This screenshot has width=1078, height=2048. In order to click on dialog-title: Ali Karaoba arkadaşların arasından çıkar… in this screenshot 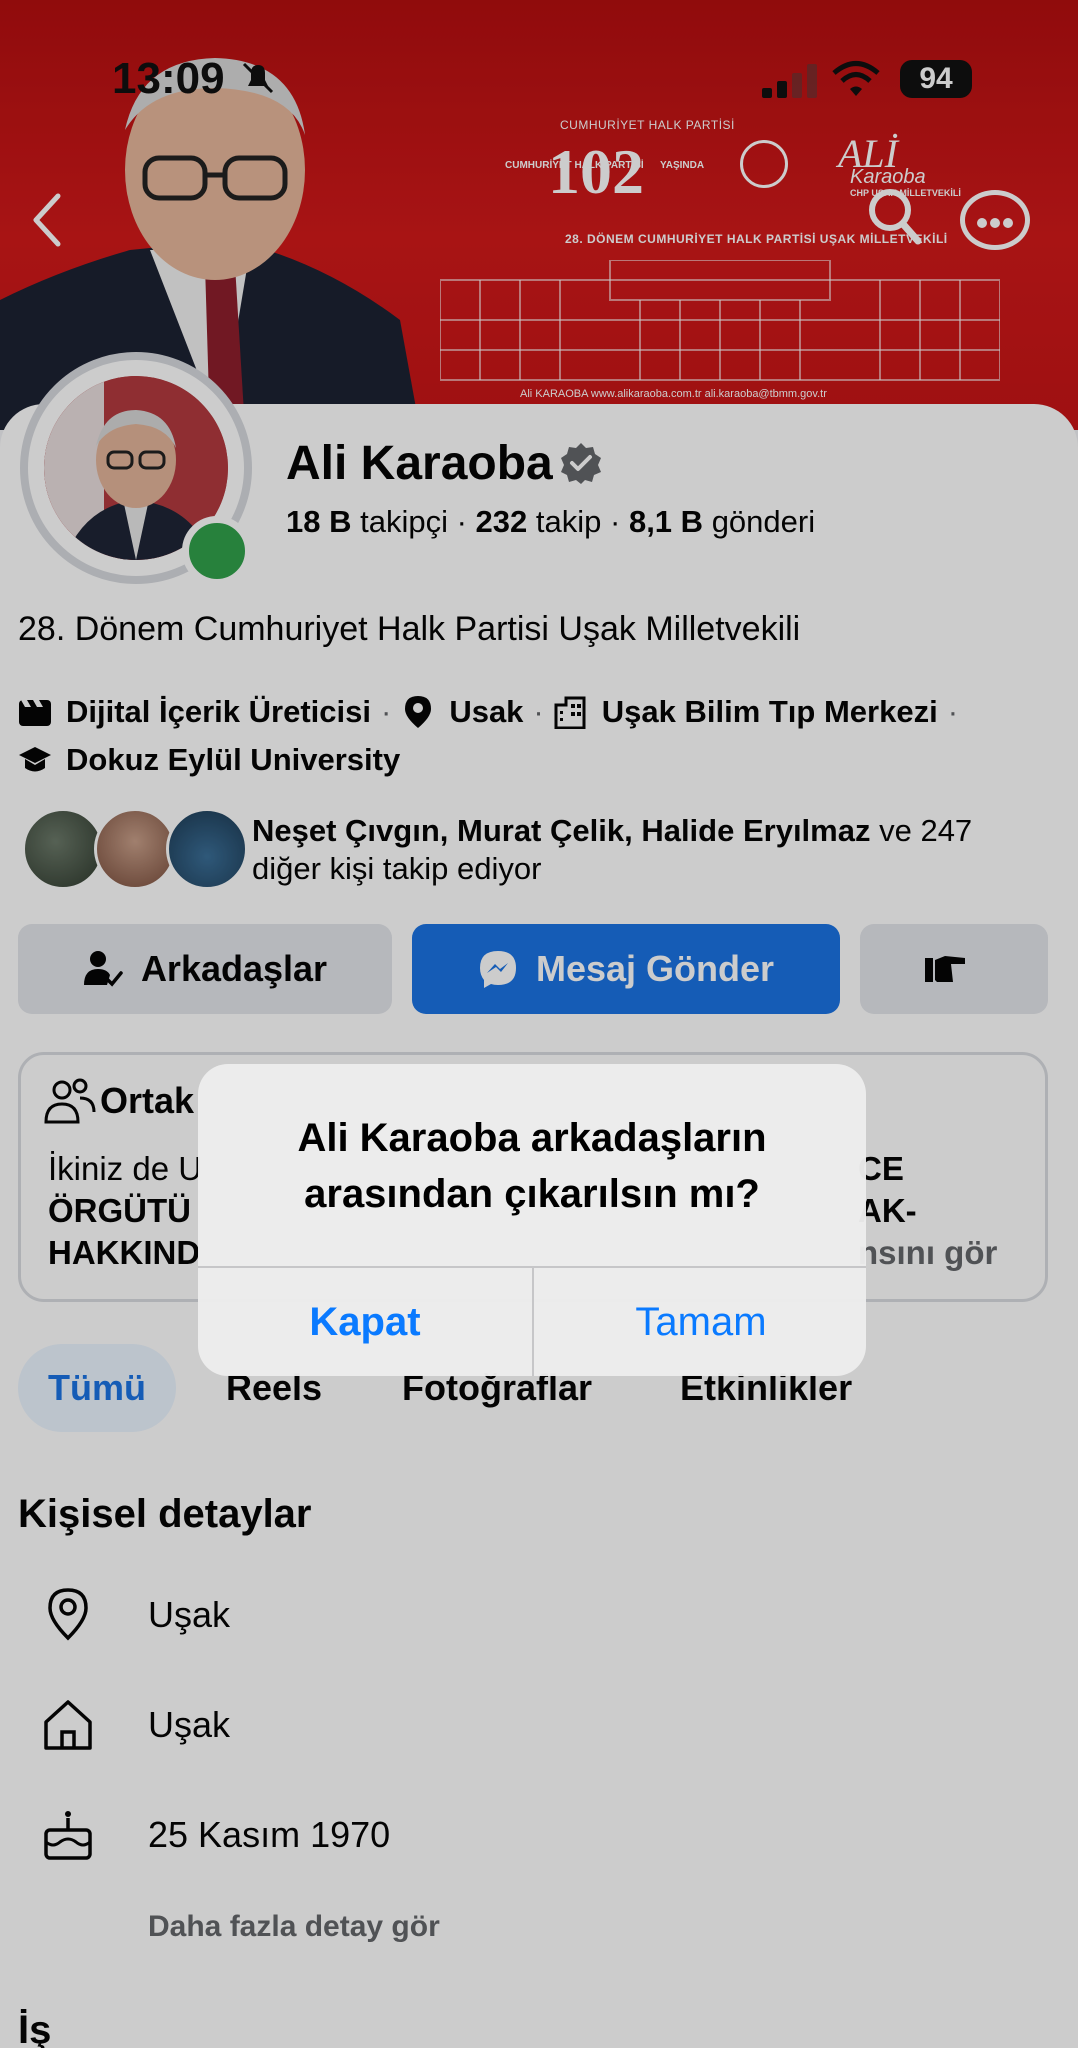, I will do `click(532, 1166)`.